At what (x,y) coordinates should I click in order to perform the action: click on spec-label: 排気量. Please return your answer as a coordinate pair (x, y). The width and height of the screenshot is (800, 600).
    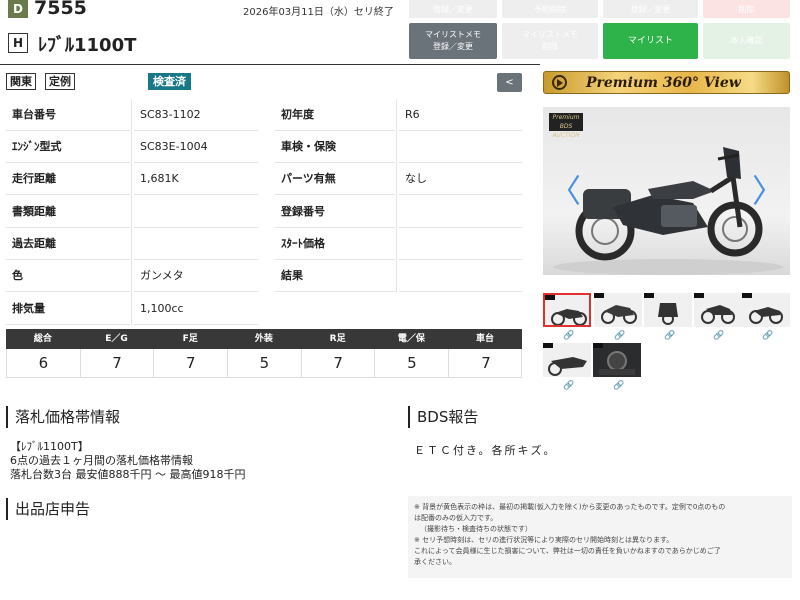
    Looking at the image, I should click on (68, 309).